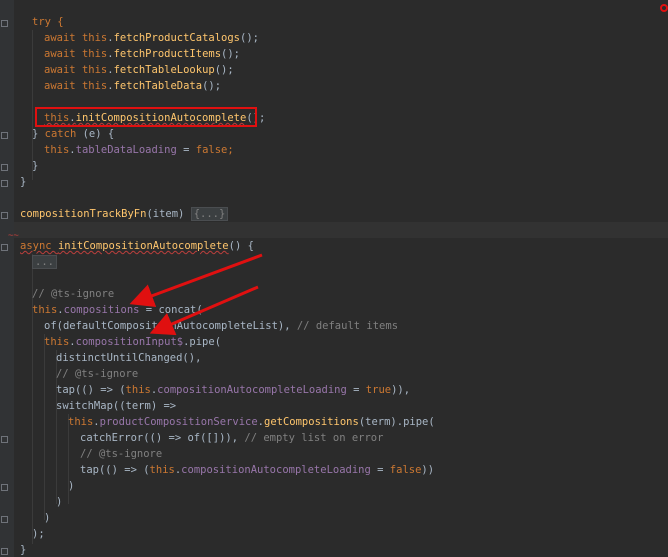 Image resolution: width=668 pixels, height=557 pixels. I want to click on annotation-arrow, so click(204, 310).